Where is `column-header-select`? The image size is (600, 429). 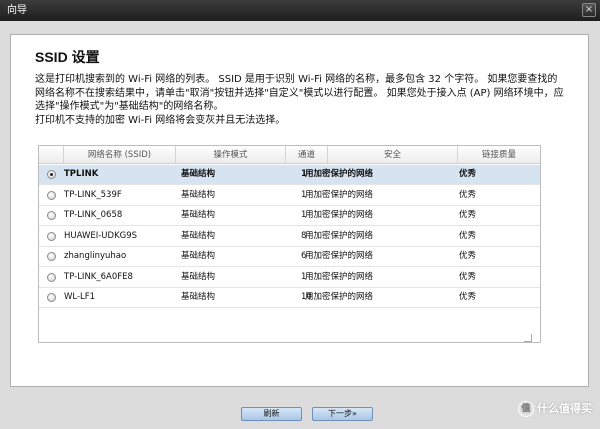
column-header-select is located at coordinates (51, 155).